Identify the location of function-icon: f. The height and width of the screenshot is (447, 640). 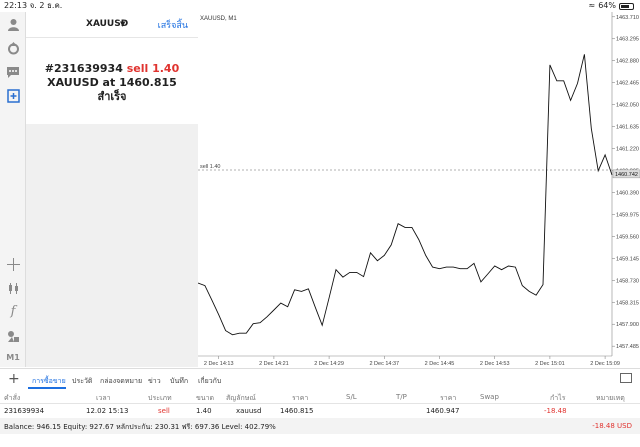
(13, 312).